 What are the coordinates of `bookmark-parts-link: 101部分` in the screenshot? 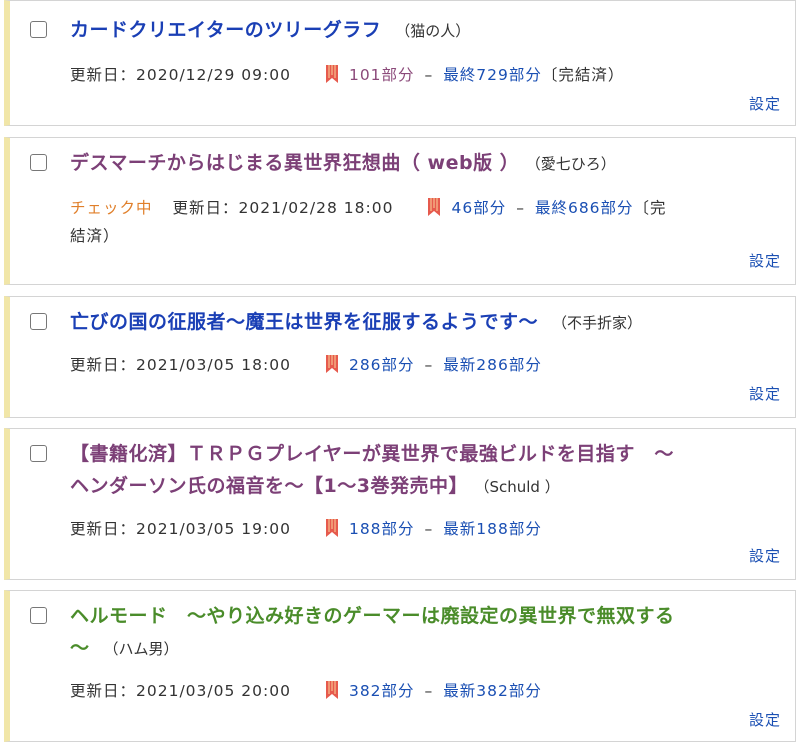 It's located at (382, 75).